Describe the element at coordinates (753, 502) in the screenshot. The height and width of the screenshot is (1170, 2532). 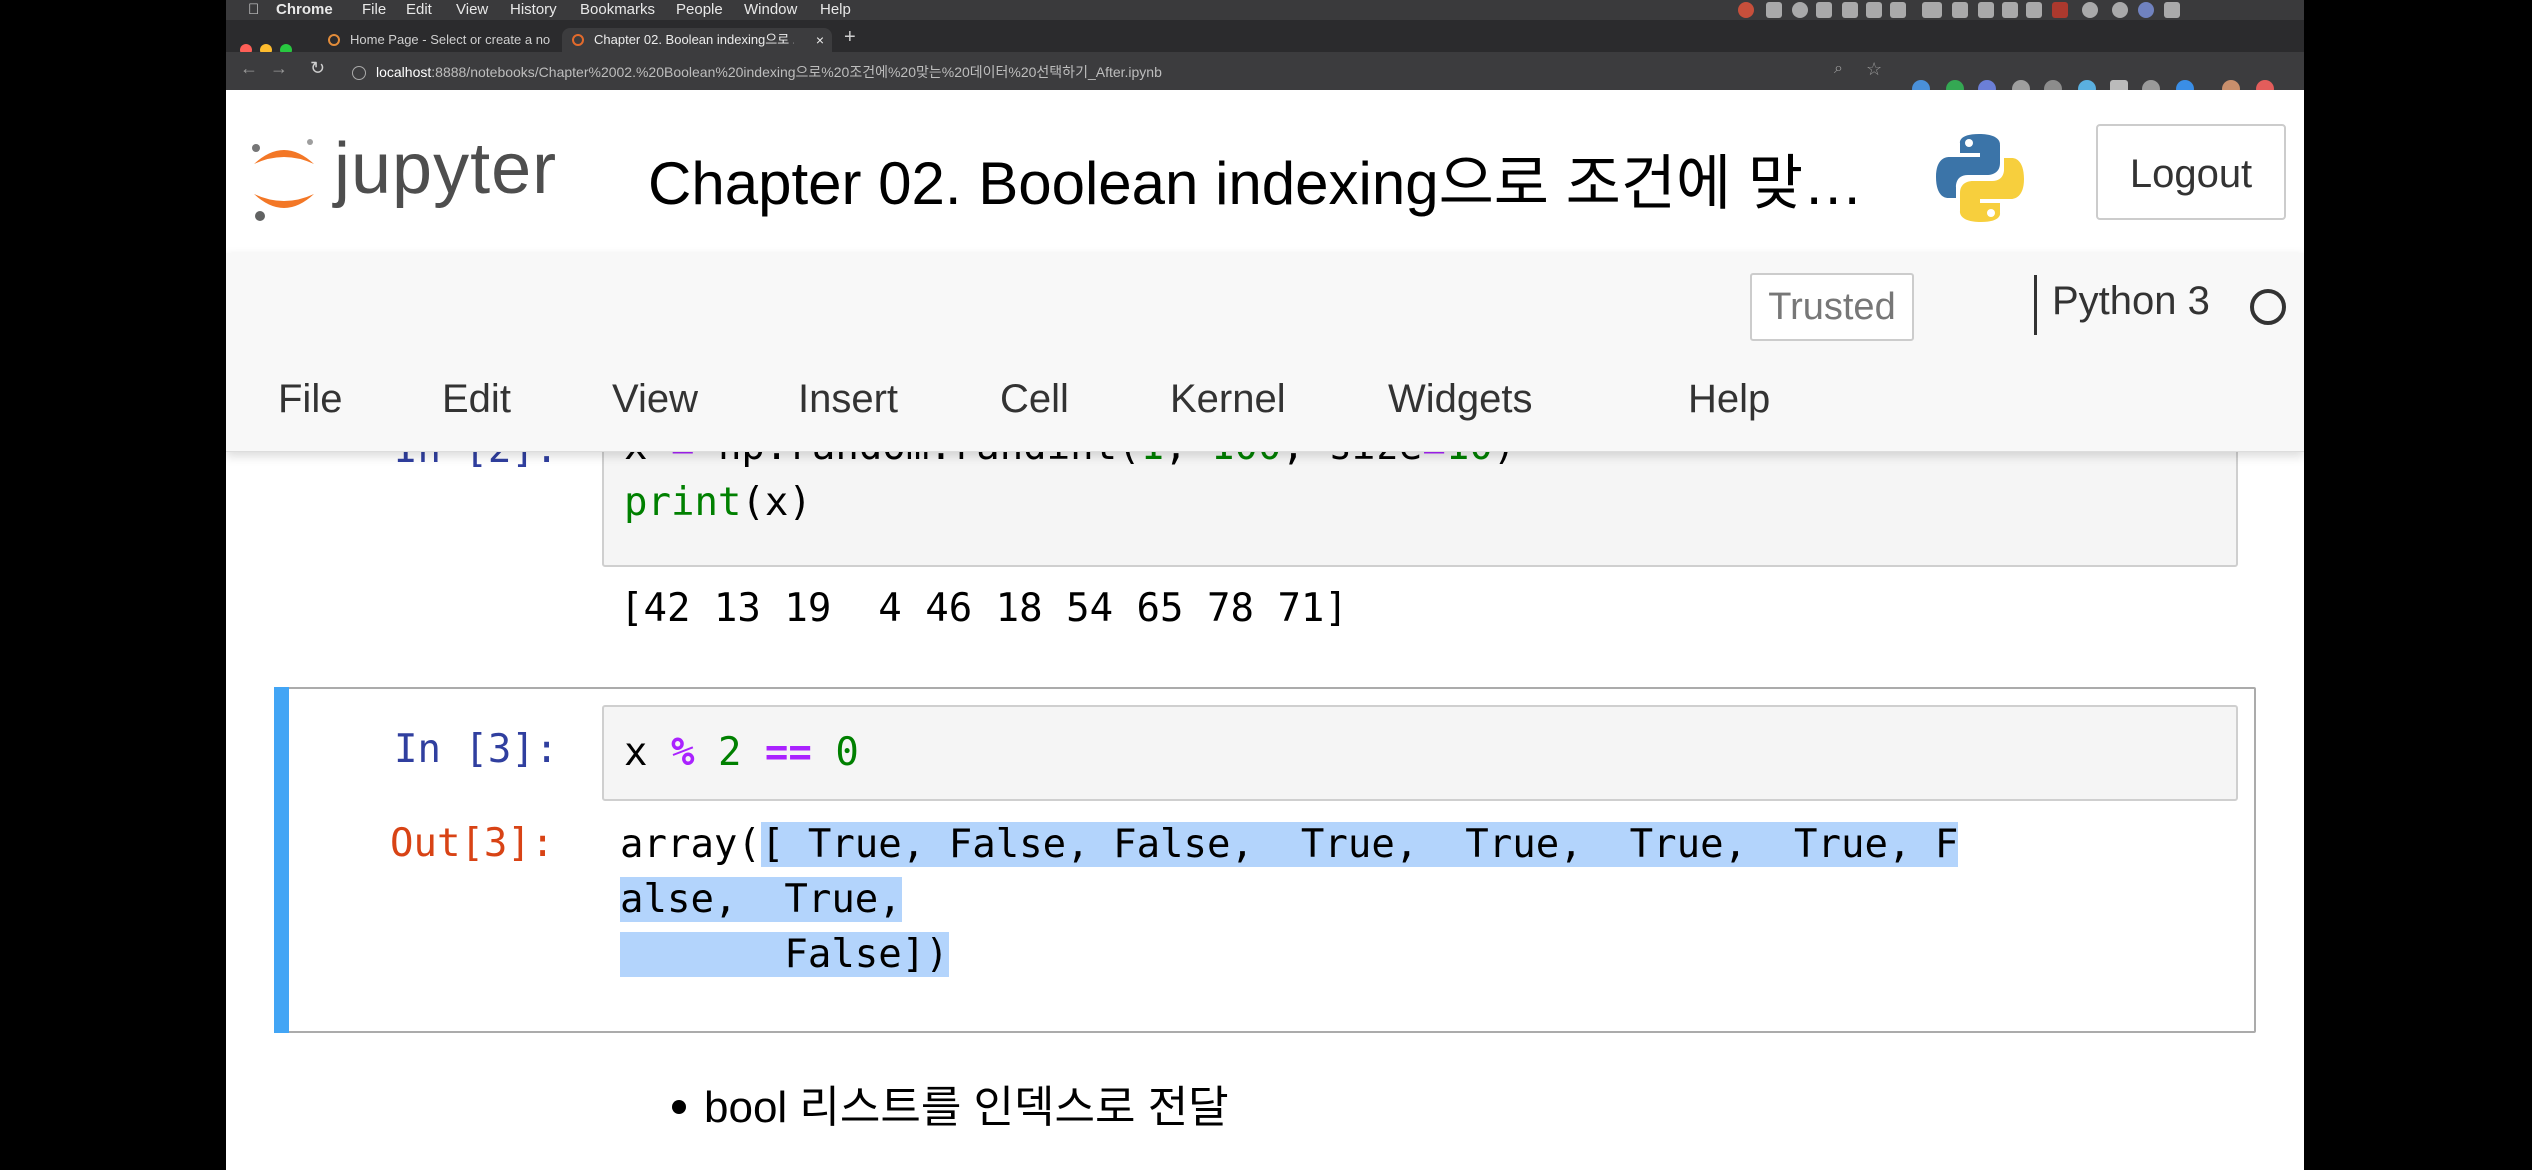
I see `code-token: (` at that location.